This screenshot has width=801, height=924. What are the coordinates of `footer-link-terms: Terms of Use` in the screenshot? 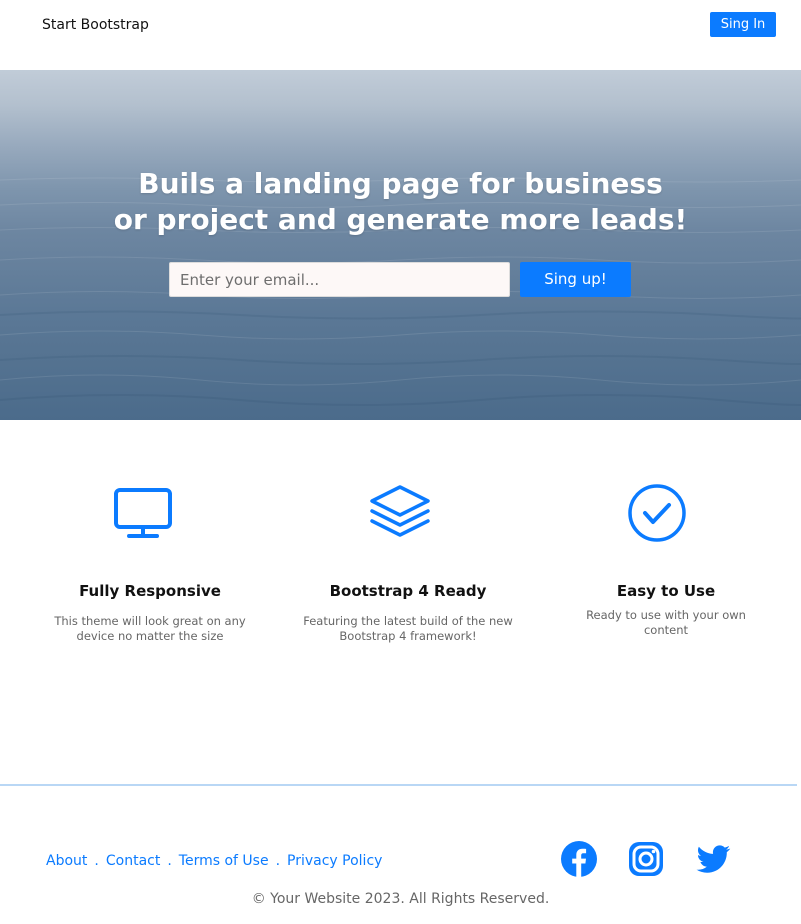 It's located at (224, 861).